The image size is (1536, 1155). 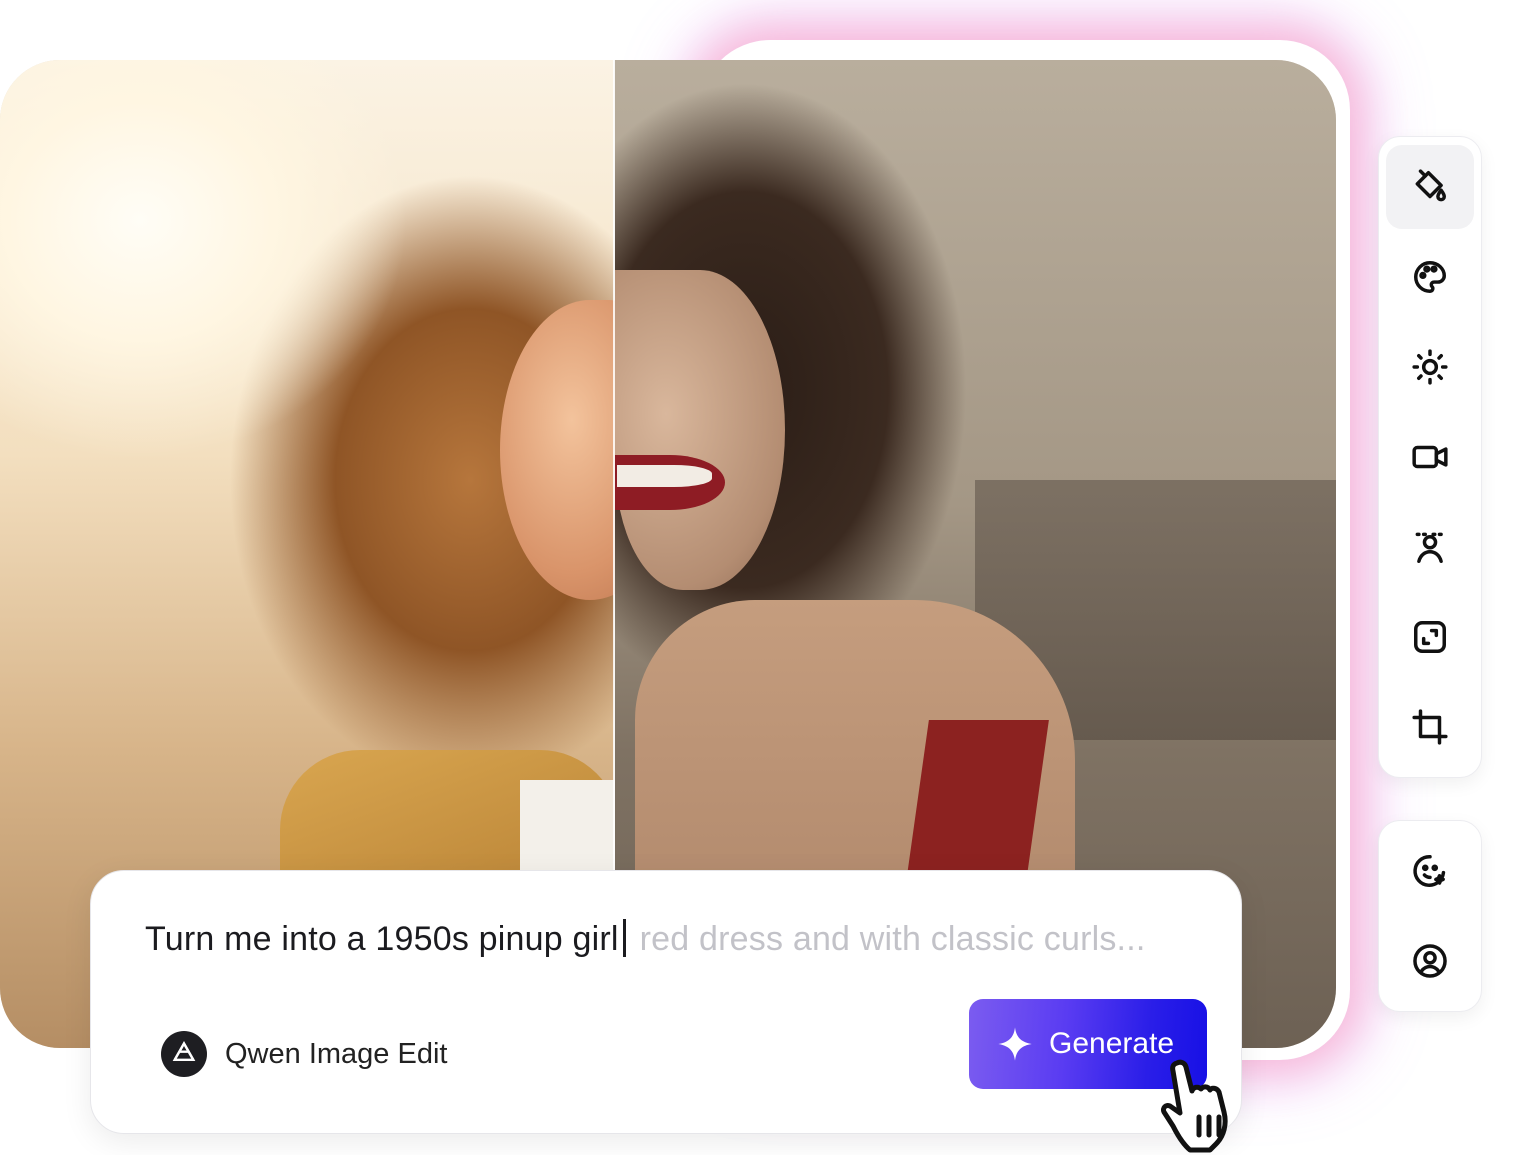 I want to click on model-selector: Qwen Image Edit, so click(x=304, y=1054).